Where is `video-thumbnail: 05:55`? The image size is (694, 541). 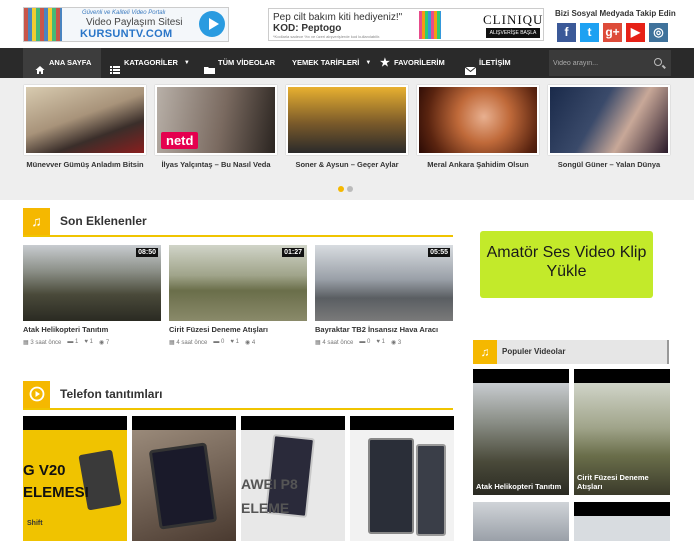 video-thumbnail: 05:55 is located at coordinates (384, 283).